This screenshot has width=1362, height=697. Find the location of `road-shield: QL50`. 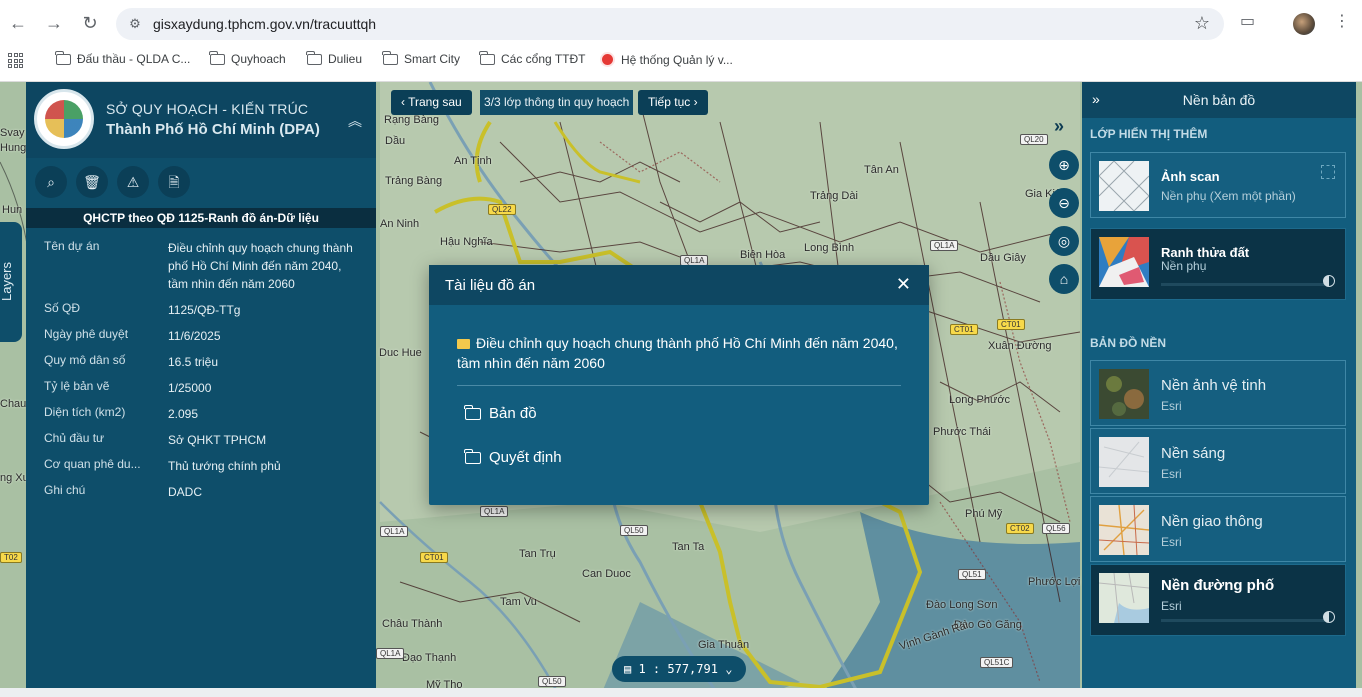

road-shield: QL50 is located at coordinates (552, 681).